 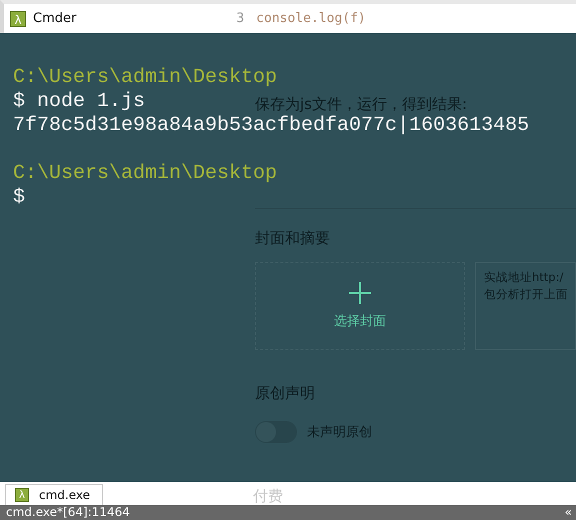 I want to click on cmder-logo: λ, so click(x=18, y=18).